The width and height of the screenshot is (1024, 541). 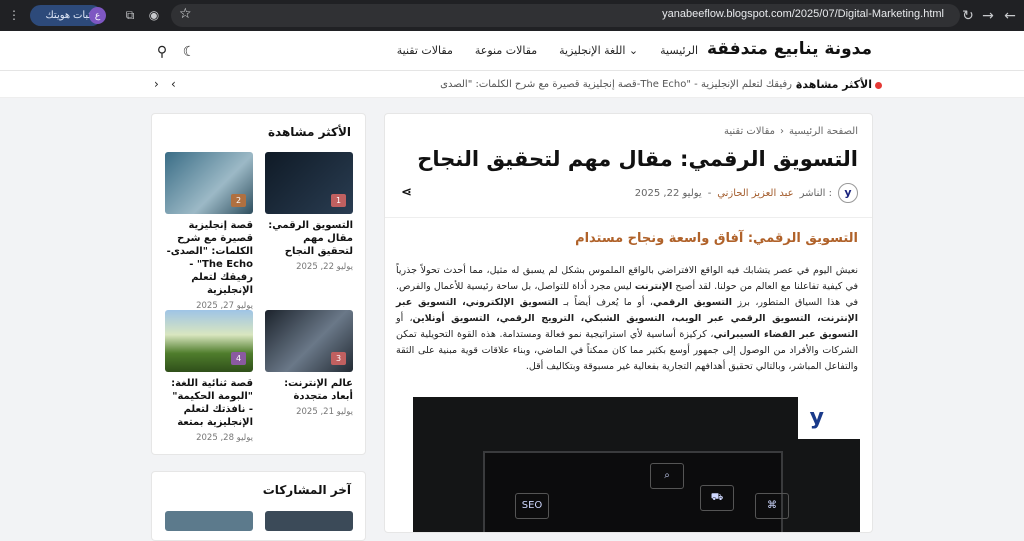 What do you see at coordinates (154, 15) in the screenshot?
I see `extension-icon: ◉` at bounding box center [154, 15].